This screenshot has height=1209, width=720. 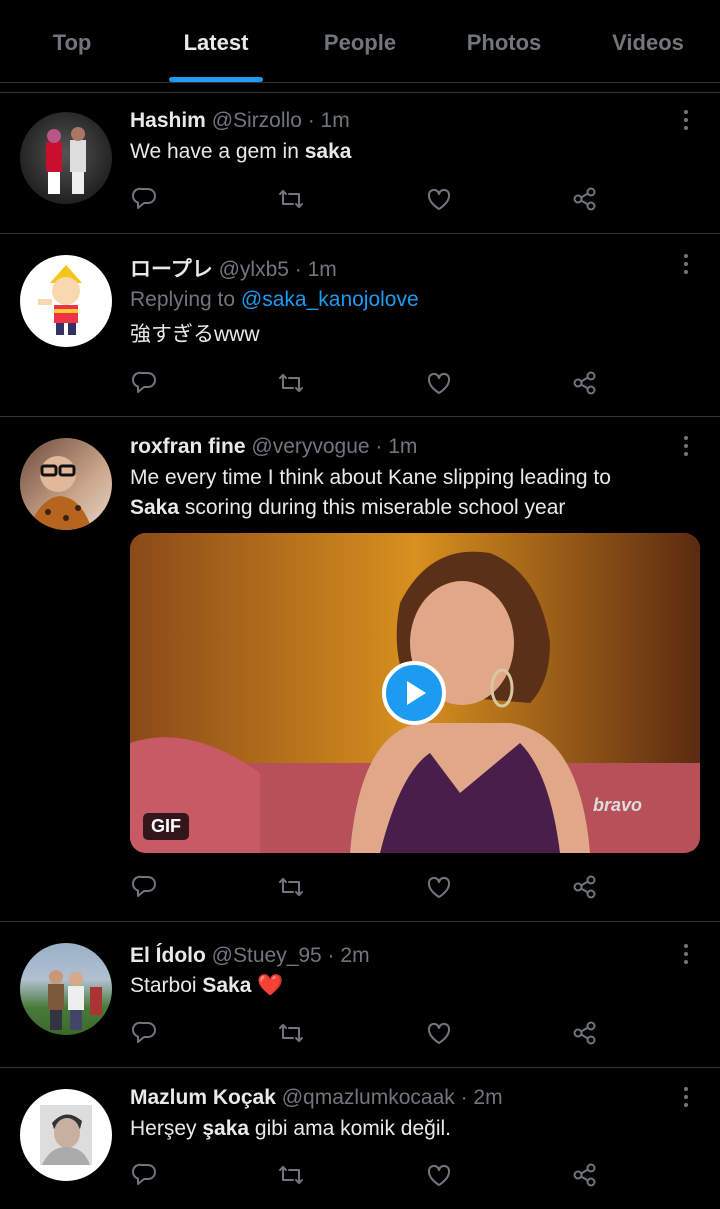 I want to click on tweet-text: We have a gem in saka, so click(x=241, y=151).